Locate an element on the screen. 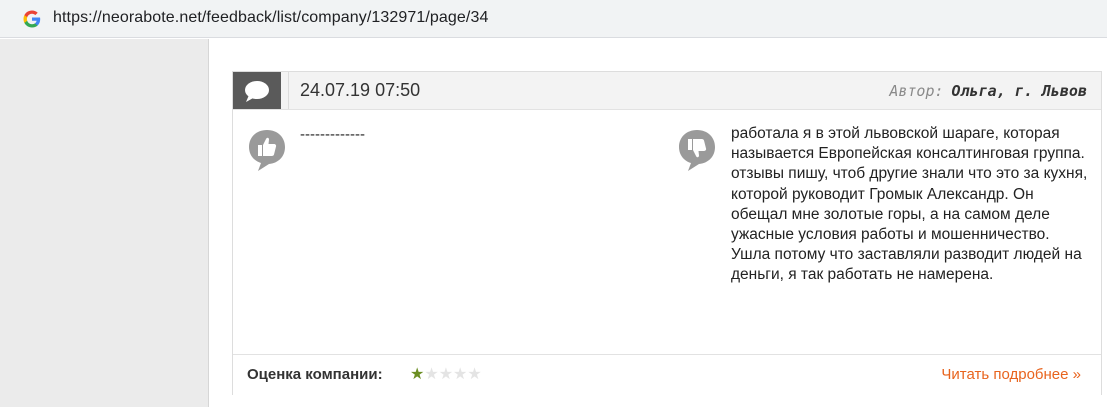 The image size is (1107, 407). thumbs-up-icon is located at coordinates (267, 150).